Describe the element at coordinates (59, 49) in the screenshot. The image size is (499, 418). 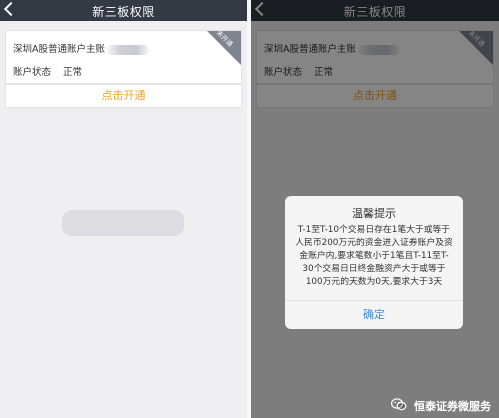
I see `account-label: 深圳A股普通账户主账` at that location.